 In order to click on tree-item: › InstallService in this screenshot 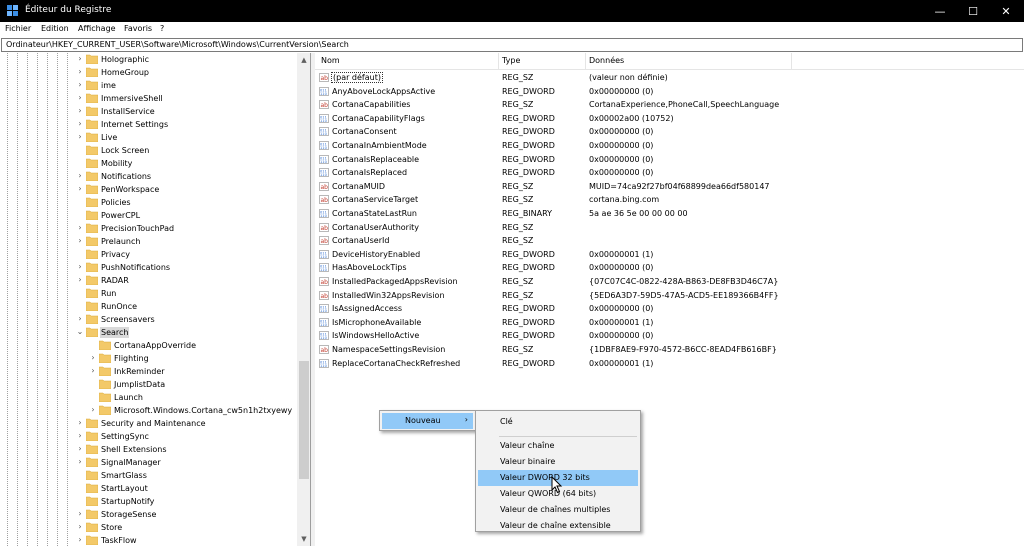, I will do `click(148, 111)`.